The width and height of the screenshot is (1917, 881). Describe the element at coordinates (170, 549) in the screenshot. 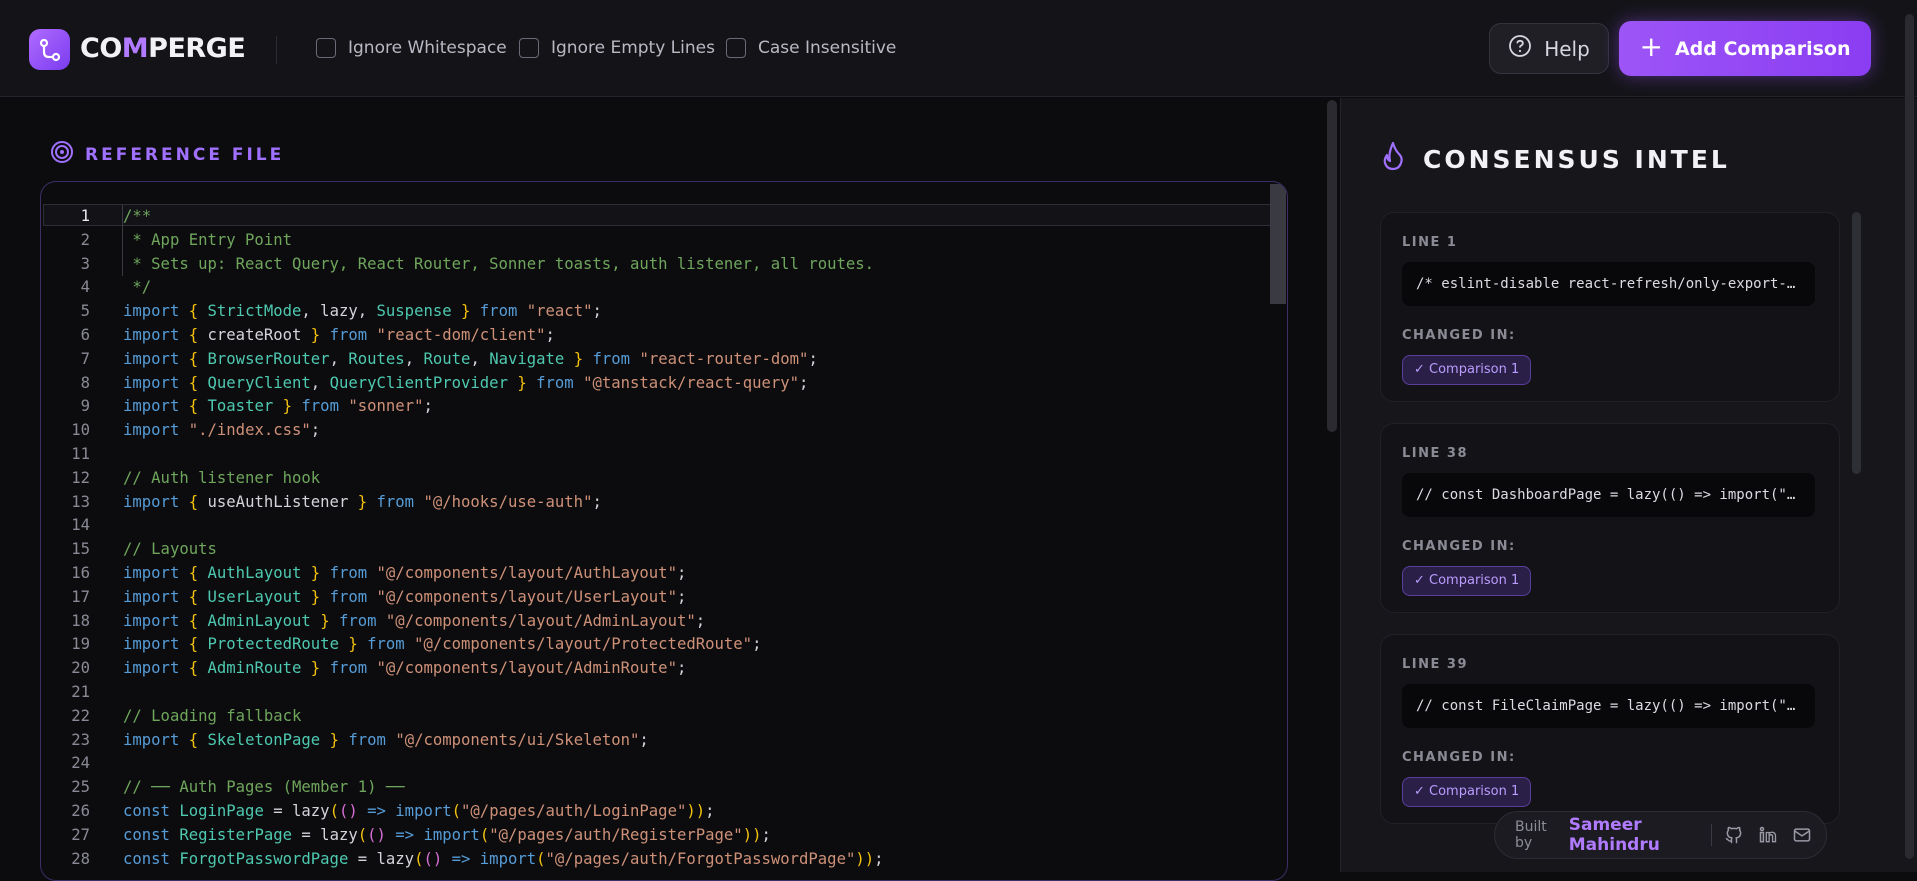

I see `line-content: // Layouts` at that location.